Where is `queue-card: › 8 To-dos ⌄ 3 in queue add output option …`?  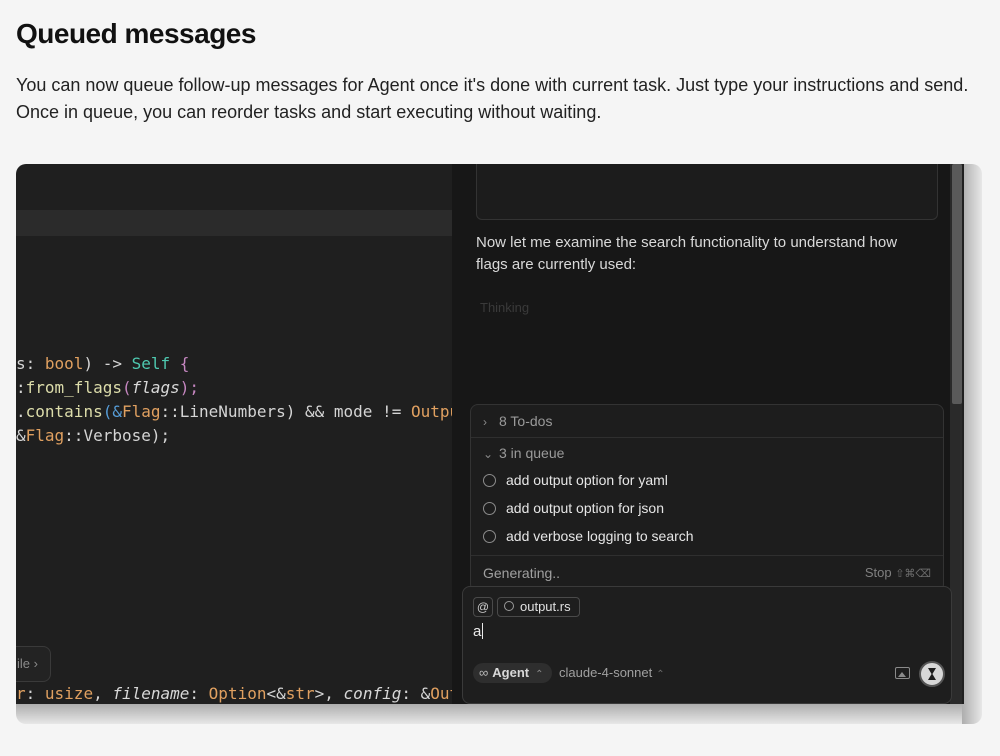
queue-card: › 8 To-dos ⌄ 3 in queue add output option … is located at coordinates (707, 498).